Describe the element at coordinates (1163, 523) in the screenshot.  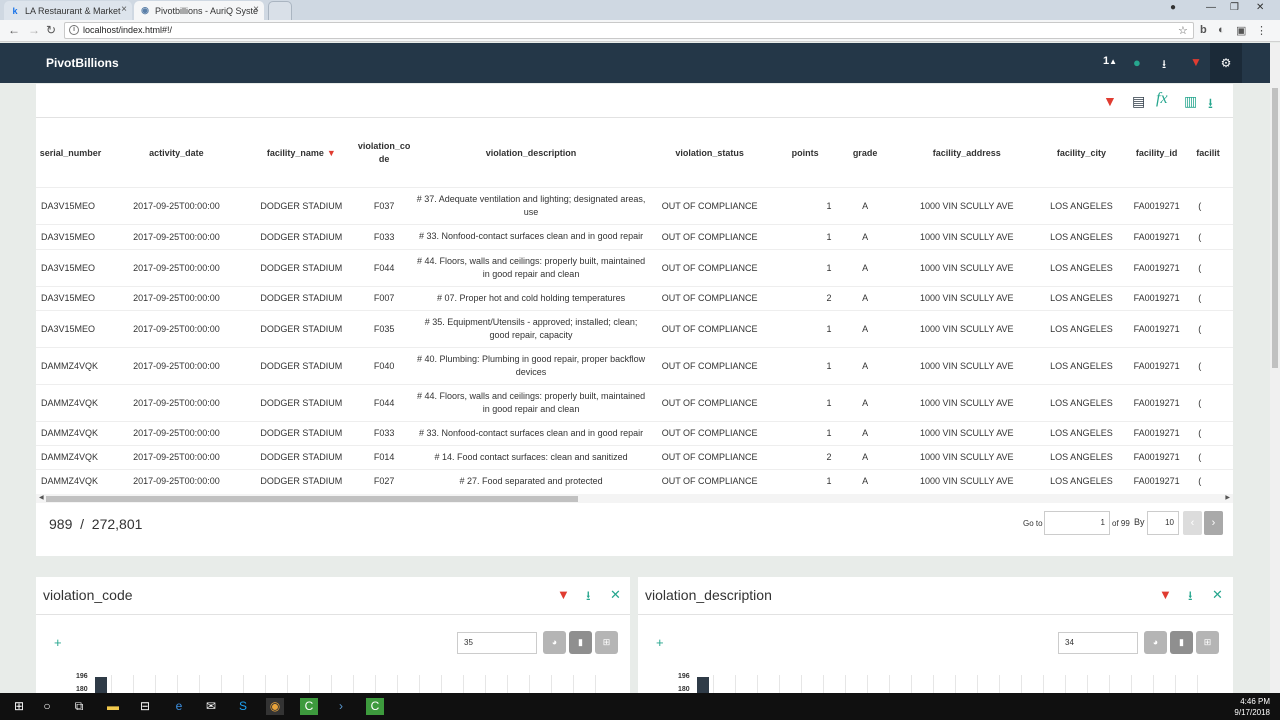
I see `page-size-input: 10` at that location.